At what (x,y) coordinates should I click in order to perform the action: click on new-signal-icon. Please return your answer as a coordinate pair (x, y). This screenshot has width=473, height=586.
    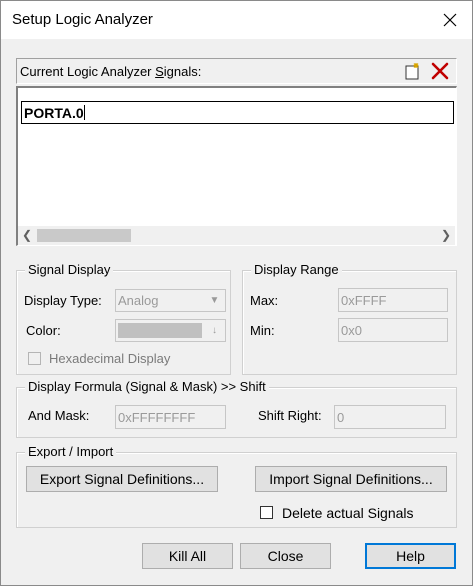
    Looking at the image, I should click on (412, 71).